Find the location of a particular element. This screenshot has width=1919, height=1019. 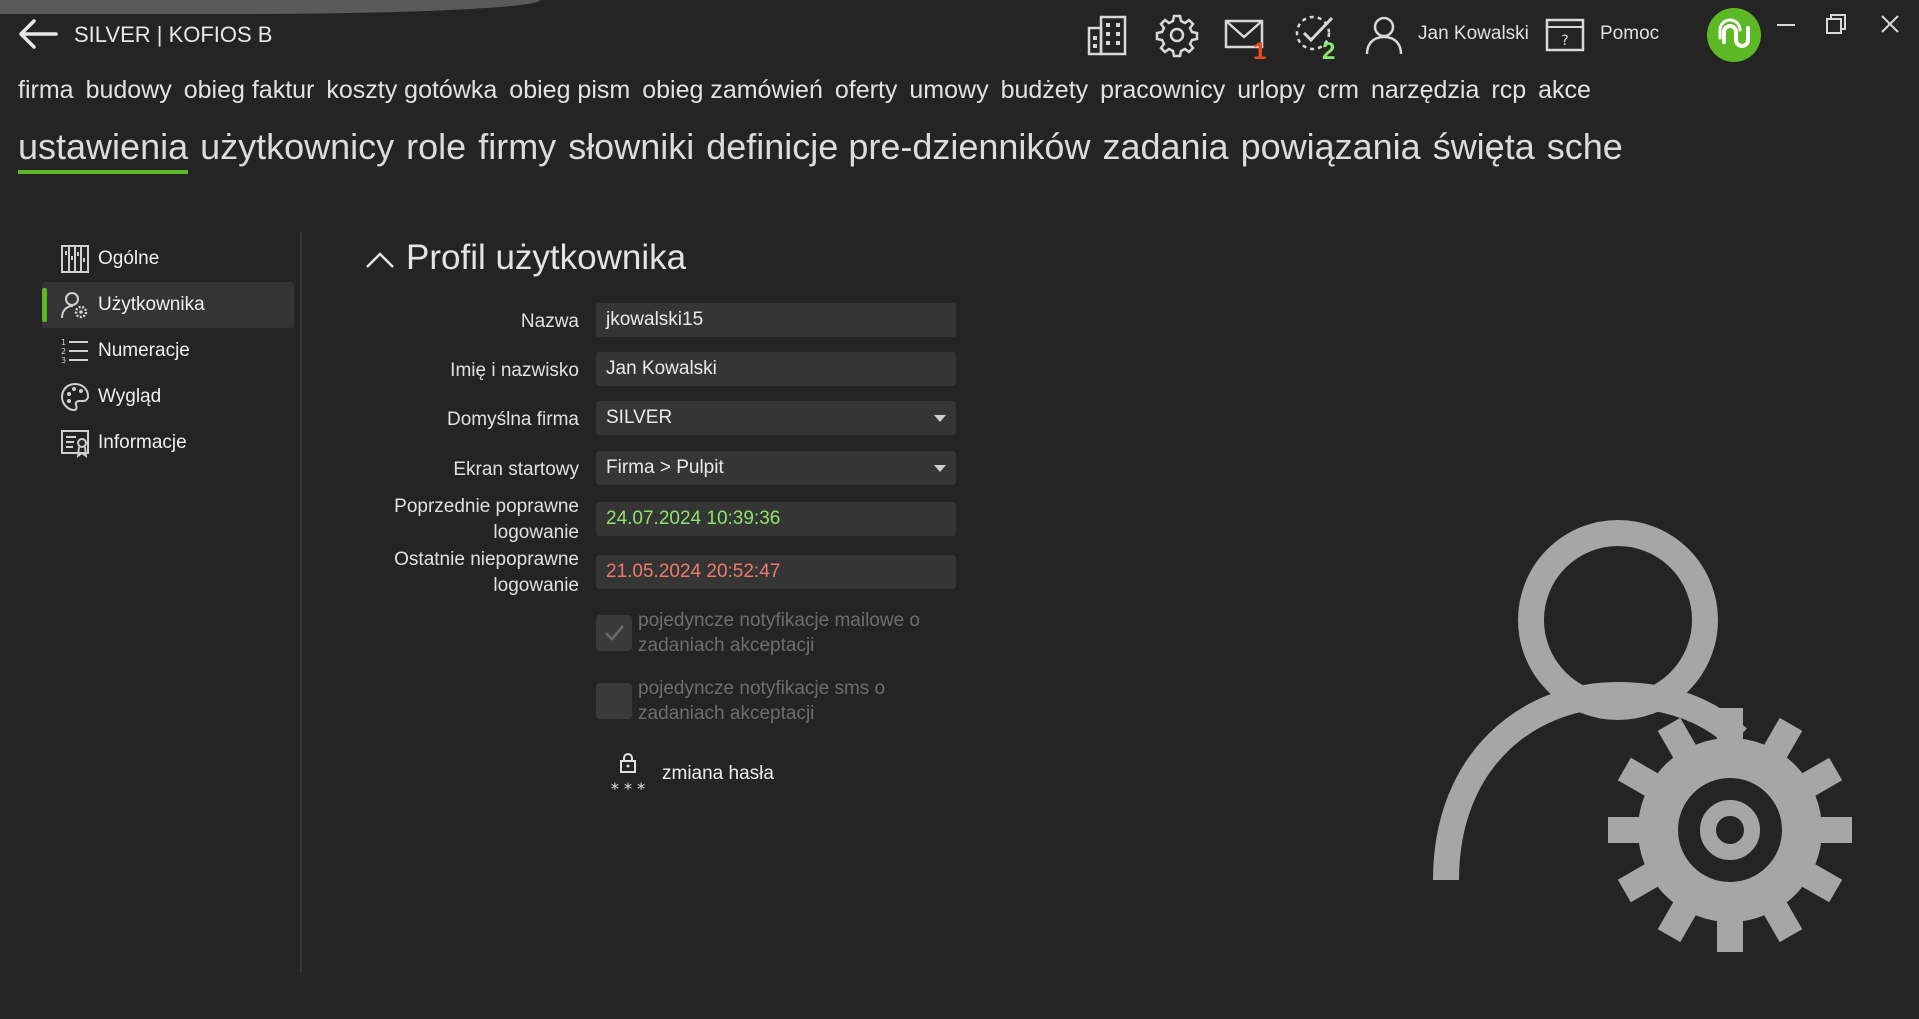

user-button is located at coordinates (1385, 35).